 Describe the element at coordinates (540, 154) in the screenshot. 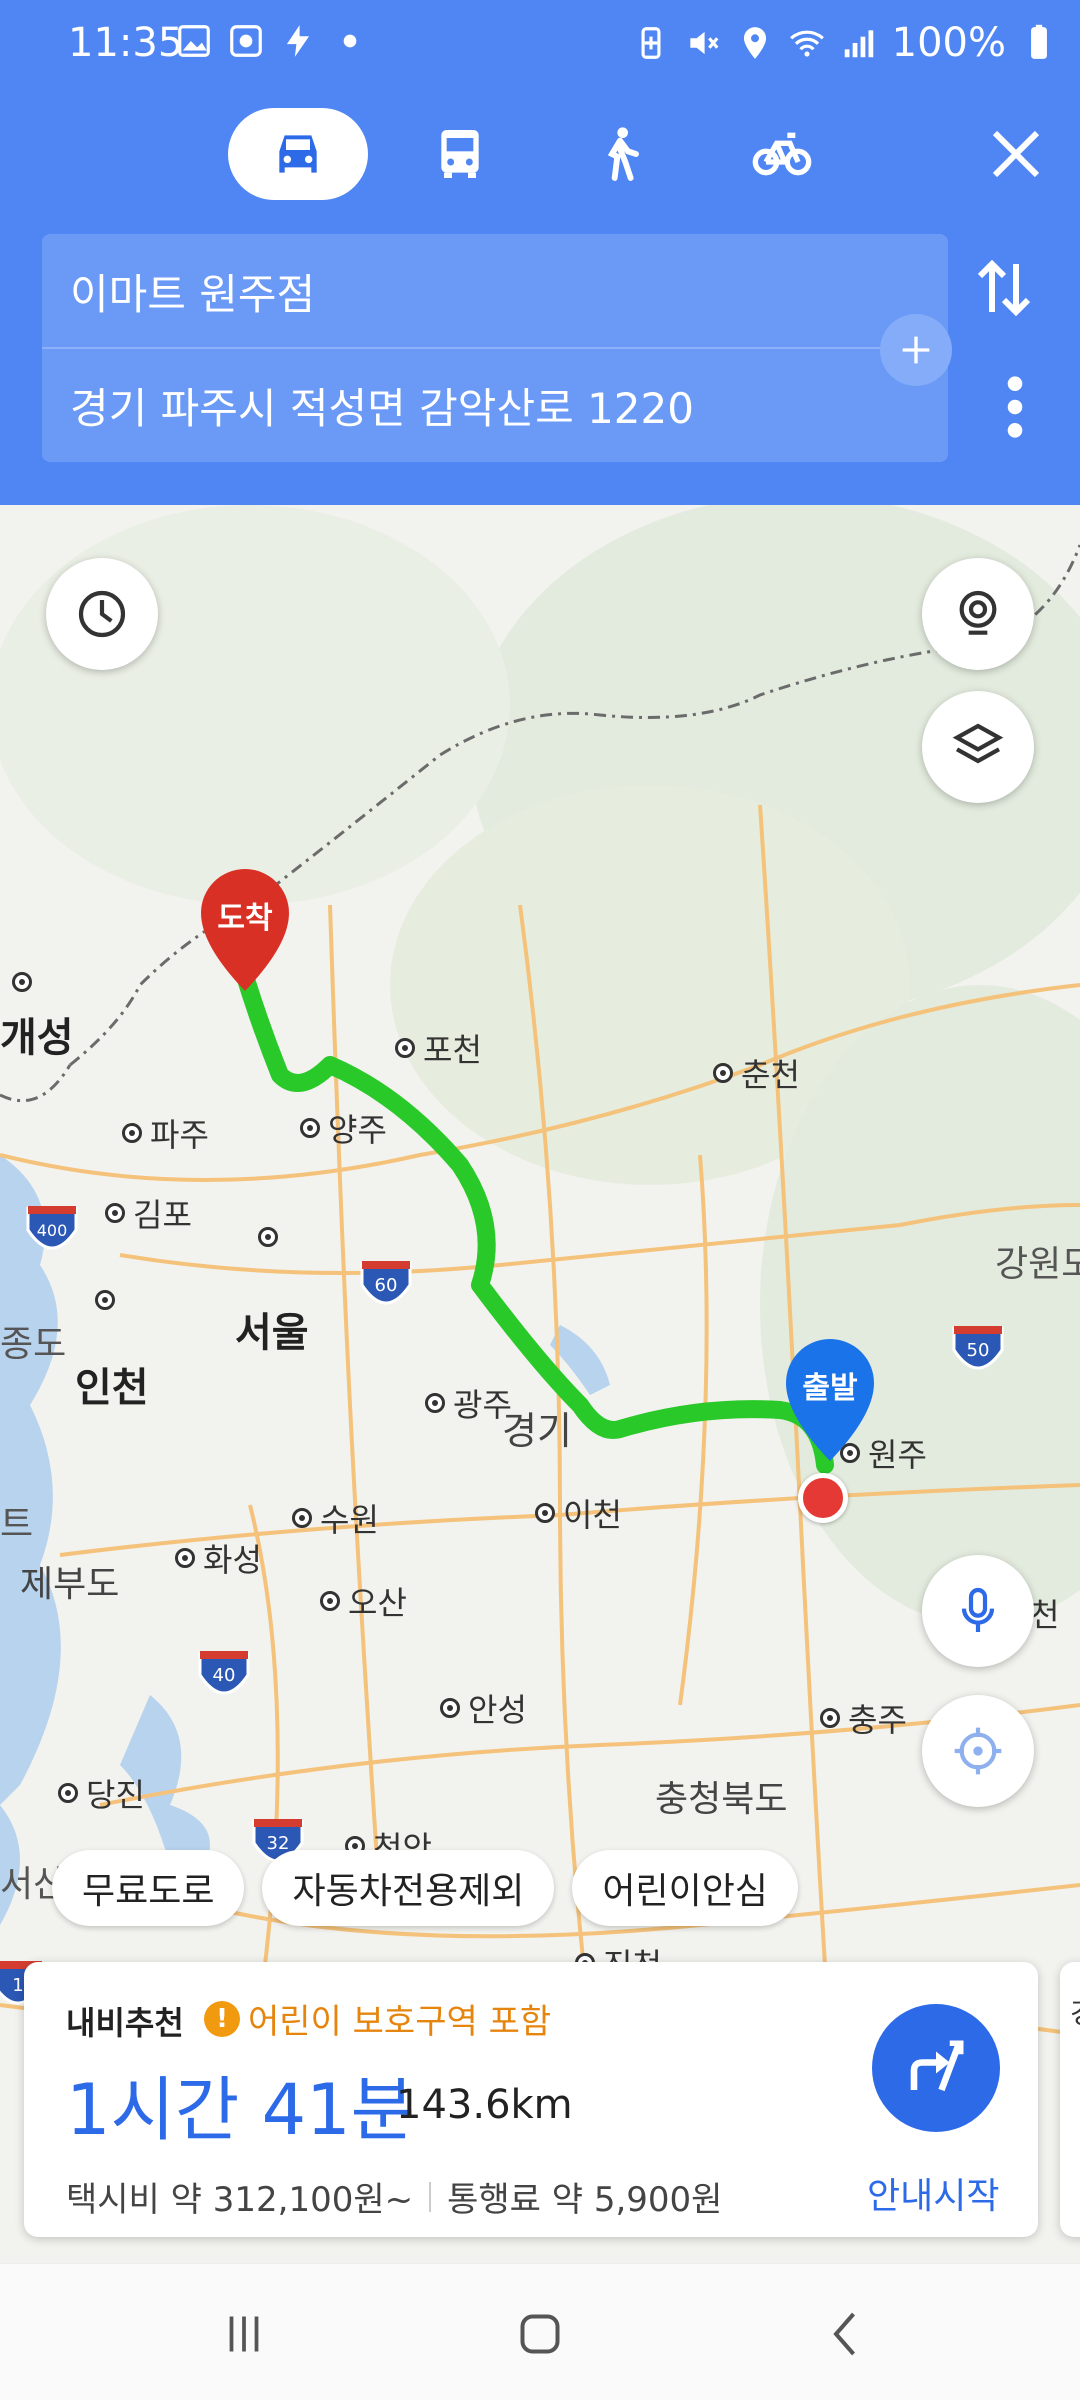

I see `transport-modes` at that location.